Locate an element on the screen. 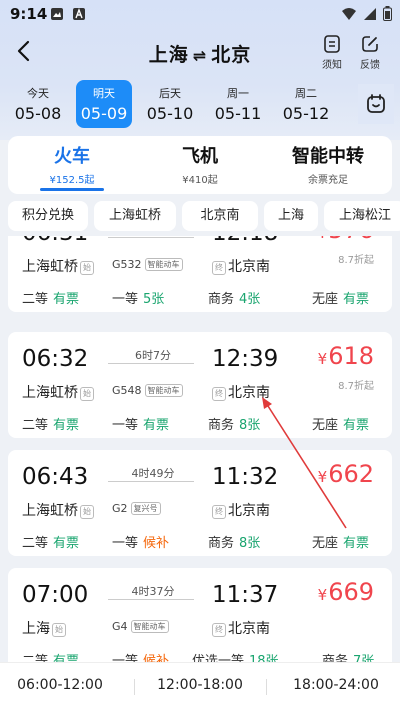  tab-smart-transfer: 智能中转 余票充足 is located at coordinates (328, 164).